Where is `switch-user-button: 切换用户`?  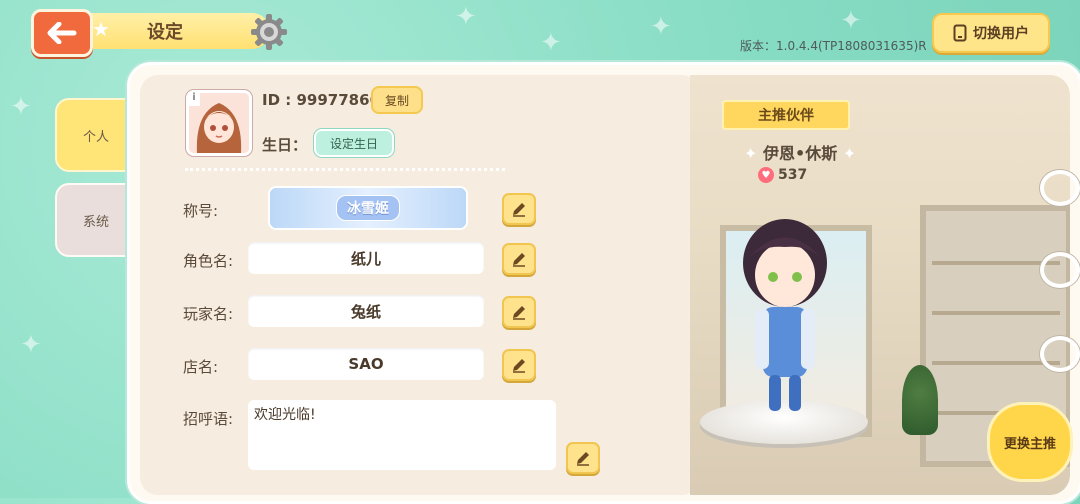 switch-user-button: 切换用户 is located at coordinates (991, 33).